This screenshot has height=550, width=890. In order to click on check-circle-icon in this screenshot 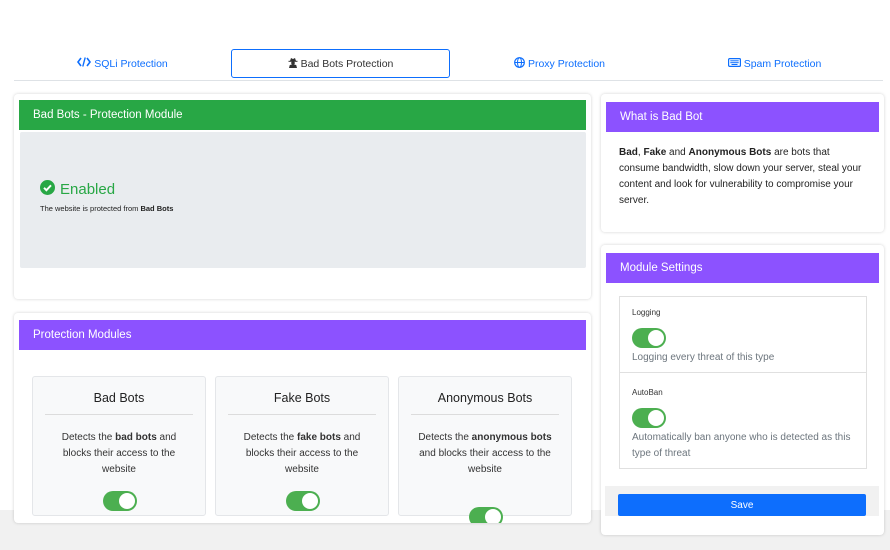, I will do `click(47, 189)`.